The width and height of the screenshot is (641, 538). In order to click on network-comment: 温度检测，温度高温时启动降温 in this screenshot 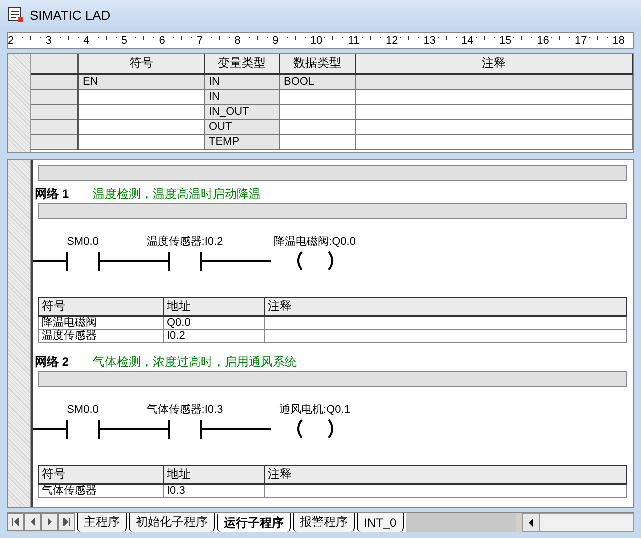, I will do `click(177, 194)`.